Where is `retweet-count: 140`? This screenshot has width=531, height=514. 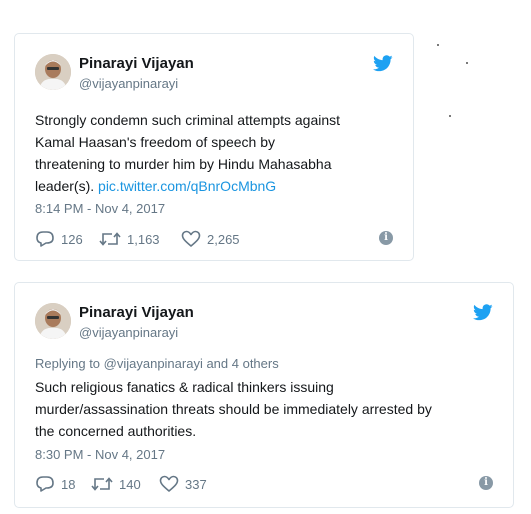 retweet-count: 140 is located at coordinates (130, 484).